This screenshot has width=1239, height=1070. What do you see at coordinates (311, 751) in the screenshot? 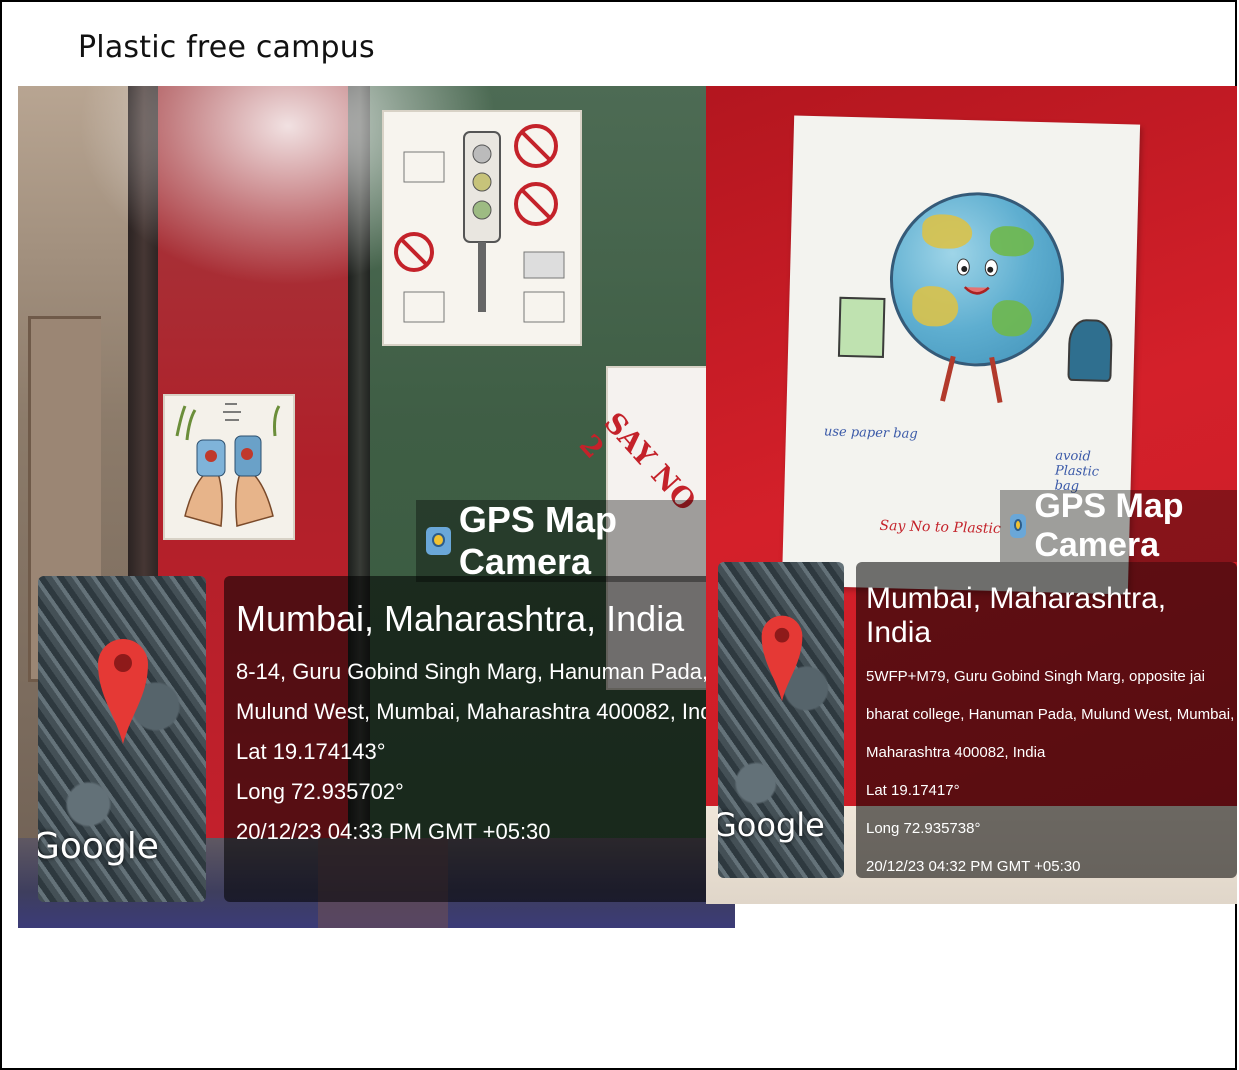
I see `latitude: Lat 19.174143°` at bounding box center [311, 751].